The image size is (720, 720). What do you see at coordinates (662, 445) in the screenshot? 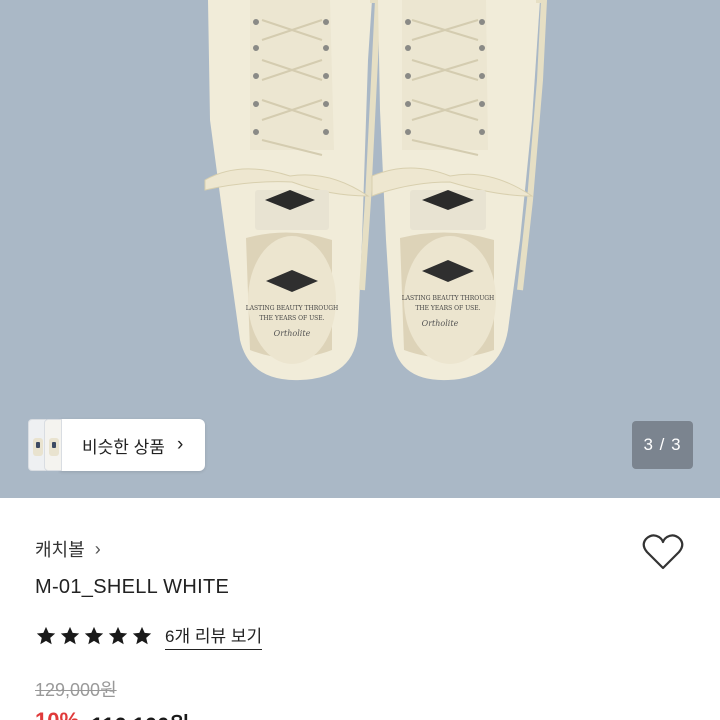
I see `image-page-counter: 3 / 3` at bounding box center [662, 445].